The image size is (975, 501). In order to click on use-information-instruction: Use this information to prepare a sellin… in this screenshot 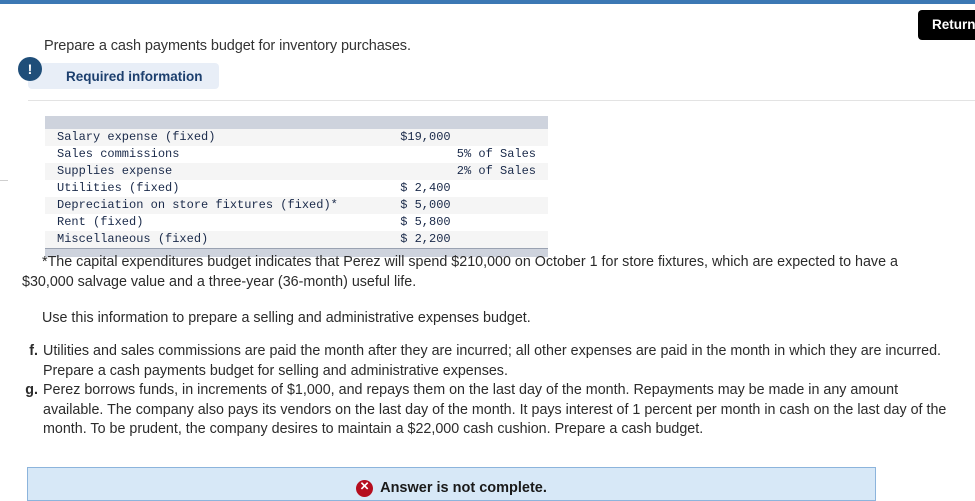, I will do `click(286, 318)`.